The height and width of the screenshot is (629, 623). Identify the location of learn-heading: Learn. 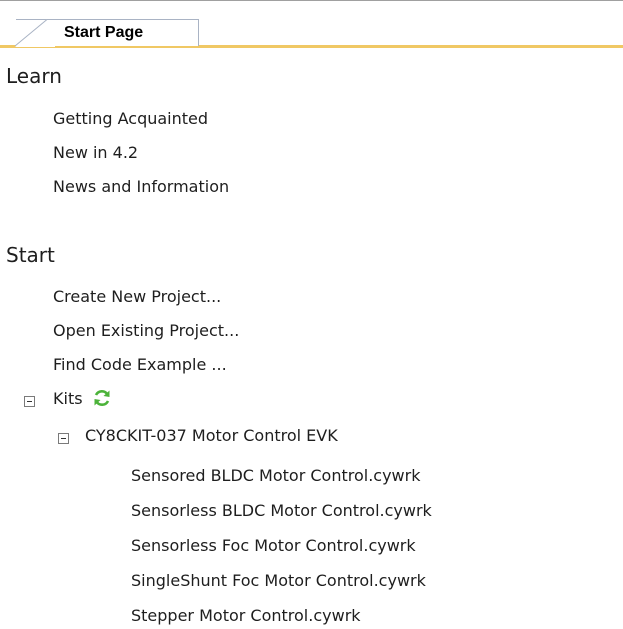
(34, 76).